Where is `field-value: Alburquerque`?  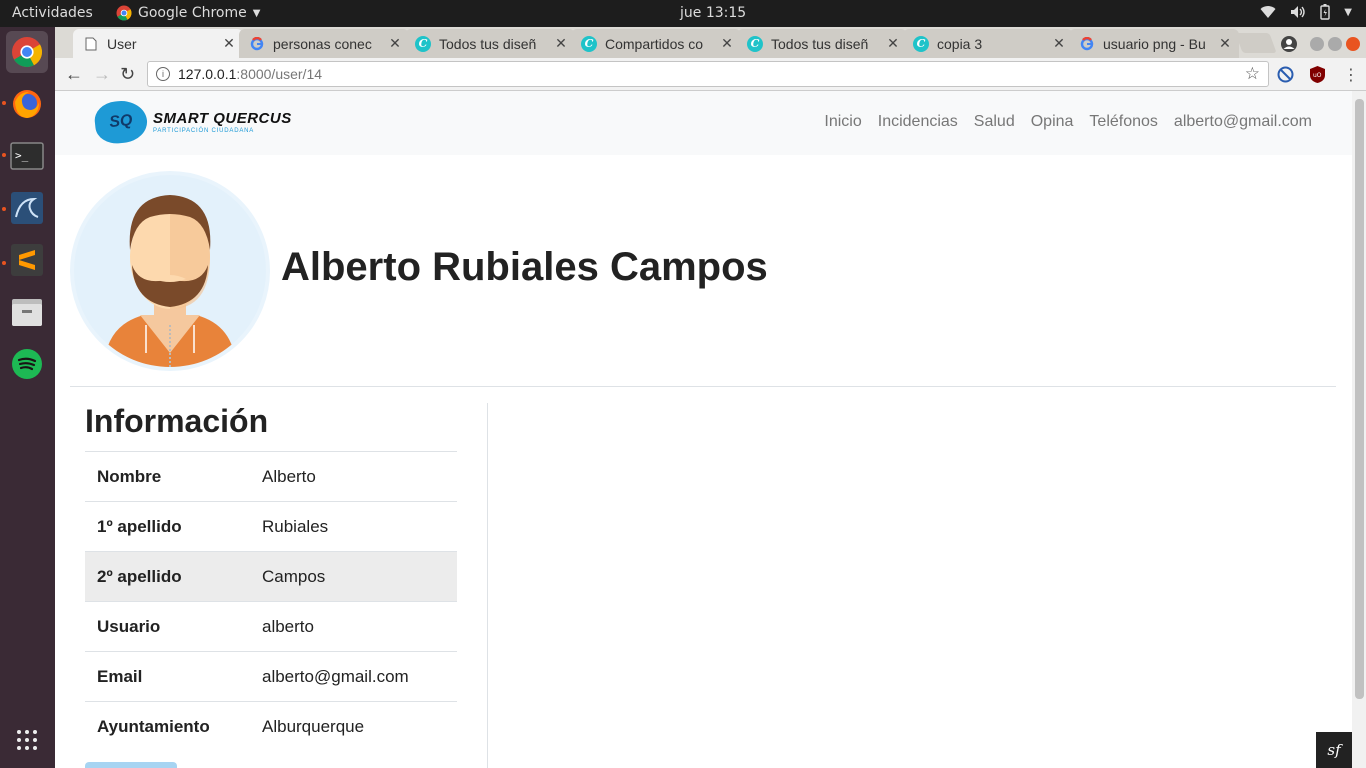 field-value: Alburquerque is located at coordinates (353, 726).